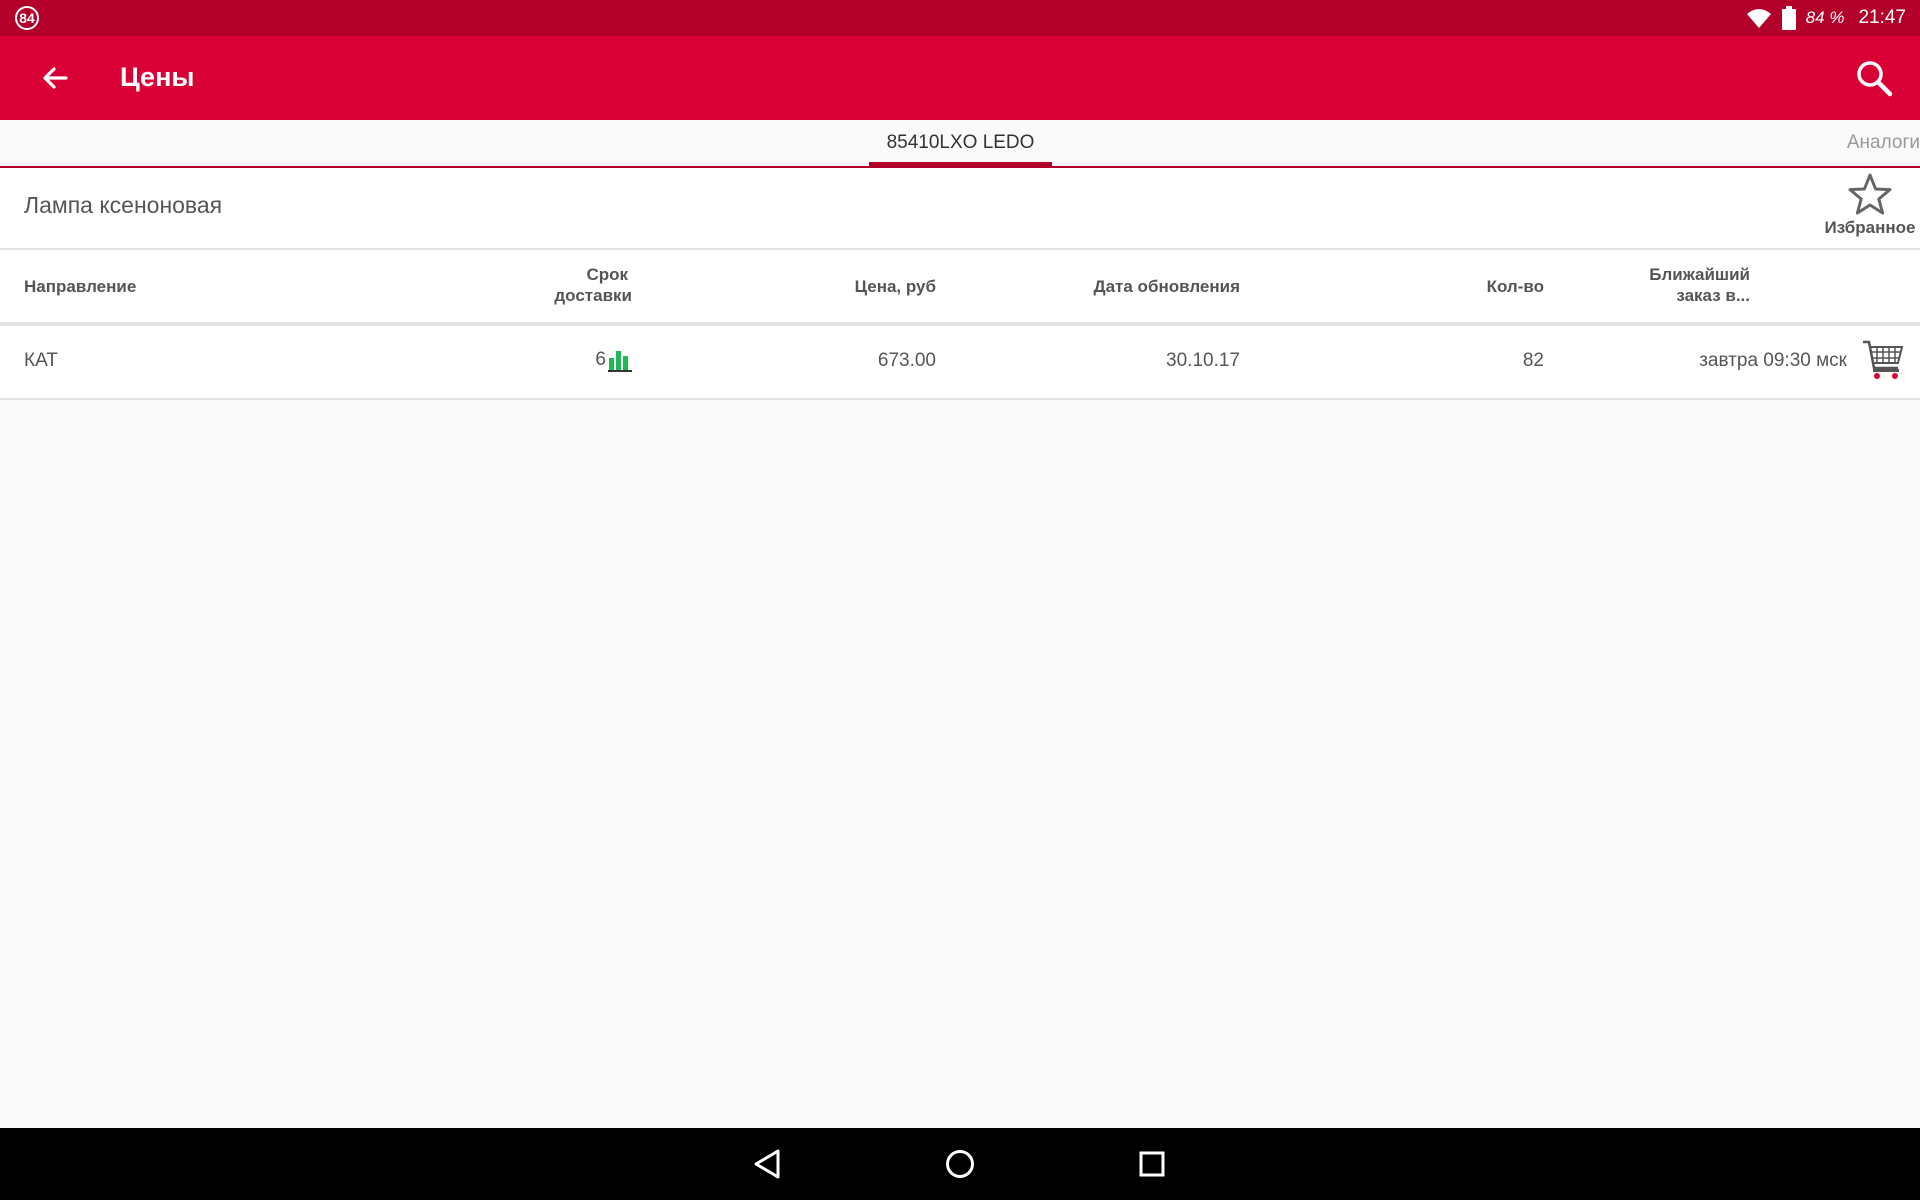 The image size is (1920, 1200). What do you see at coordinates (1758, 18) in the screenshot?
I see `wifi-icon` at bounding box center [1758, 18].